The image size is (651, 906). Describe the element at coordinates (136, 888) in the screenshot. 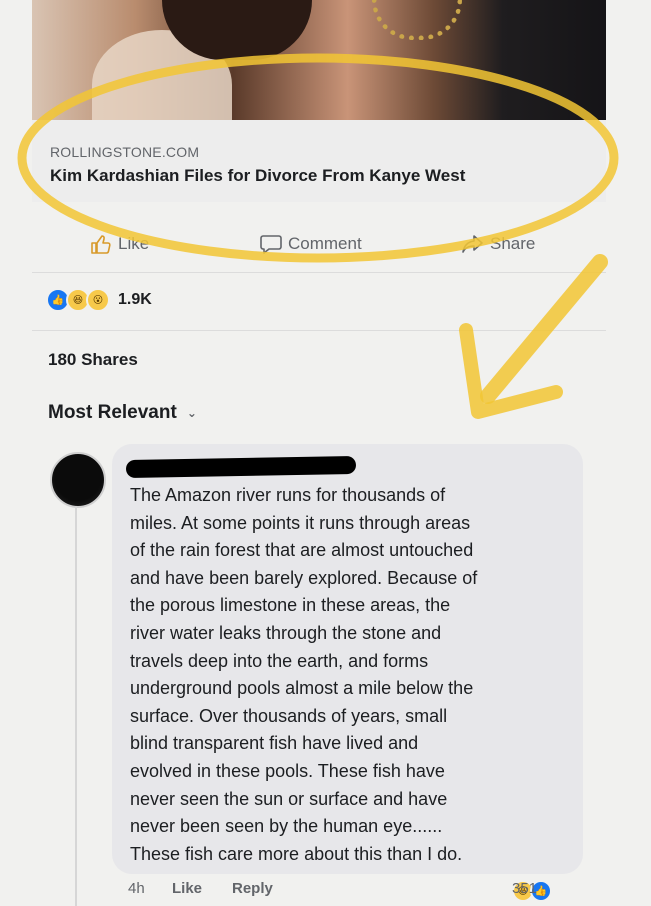

I see `comment-time: 4h` at that location.